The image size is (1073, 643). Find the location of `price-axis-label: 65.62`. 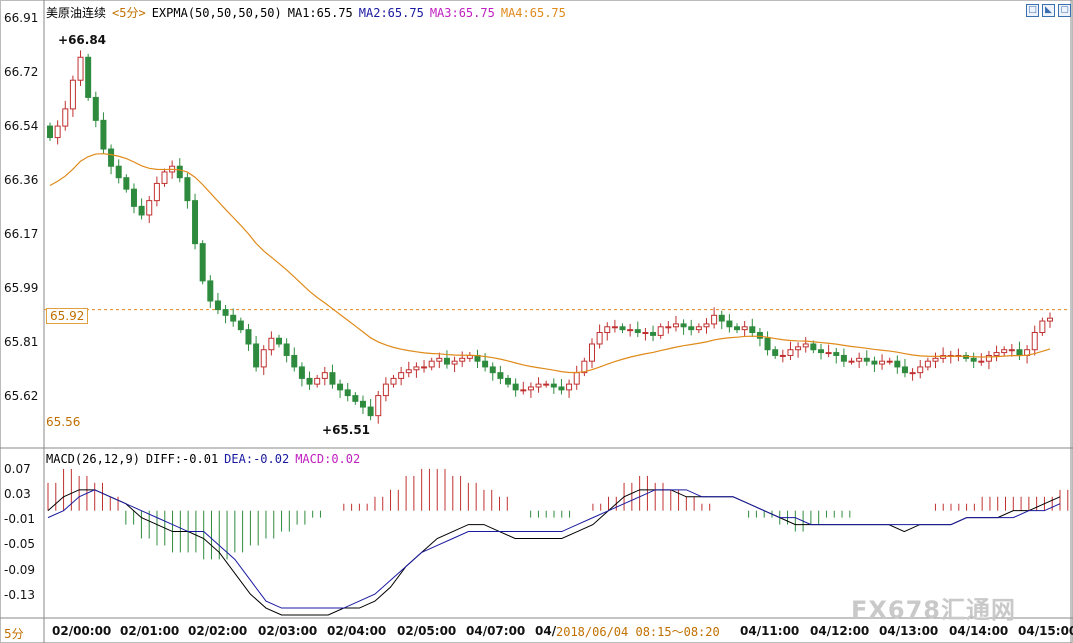

price-axis-label: 65.62 is located at coordinates (21, 396).